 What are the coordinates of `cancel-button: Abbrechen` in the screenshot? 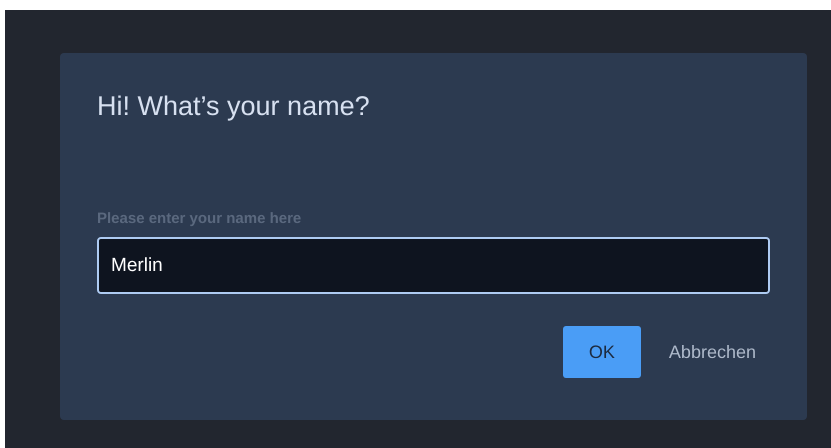 It's located at (712, 352).